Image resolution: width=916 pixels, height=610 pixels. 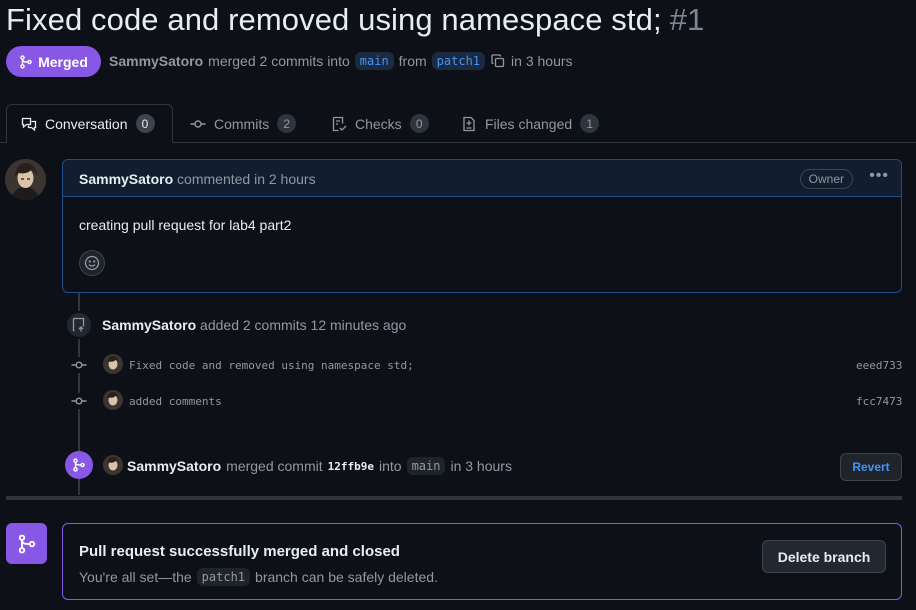 I want to click on base-branch-label: main, so click(x=374, y=61).